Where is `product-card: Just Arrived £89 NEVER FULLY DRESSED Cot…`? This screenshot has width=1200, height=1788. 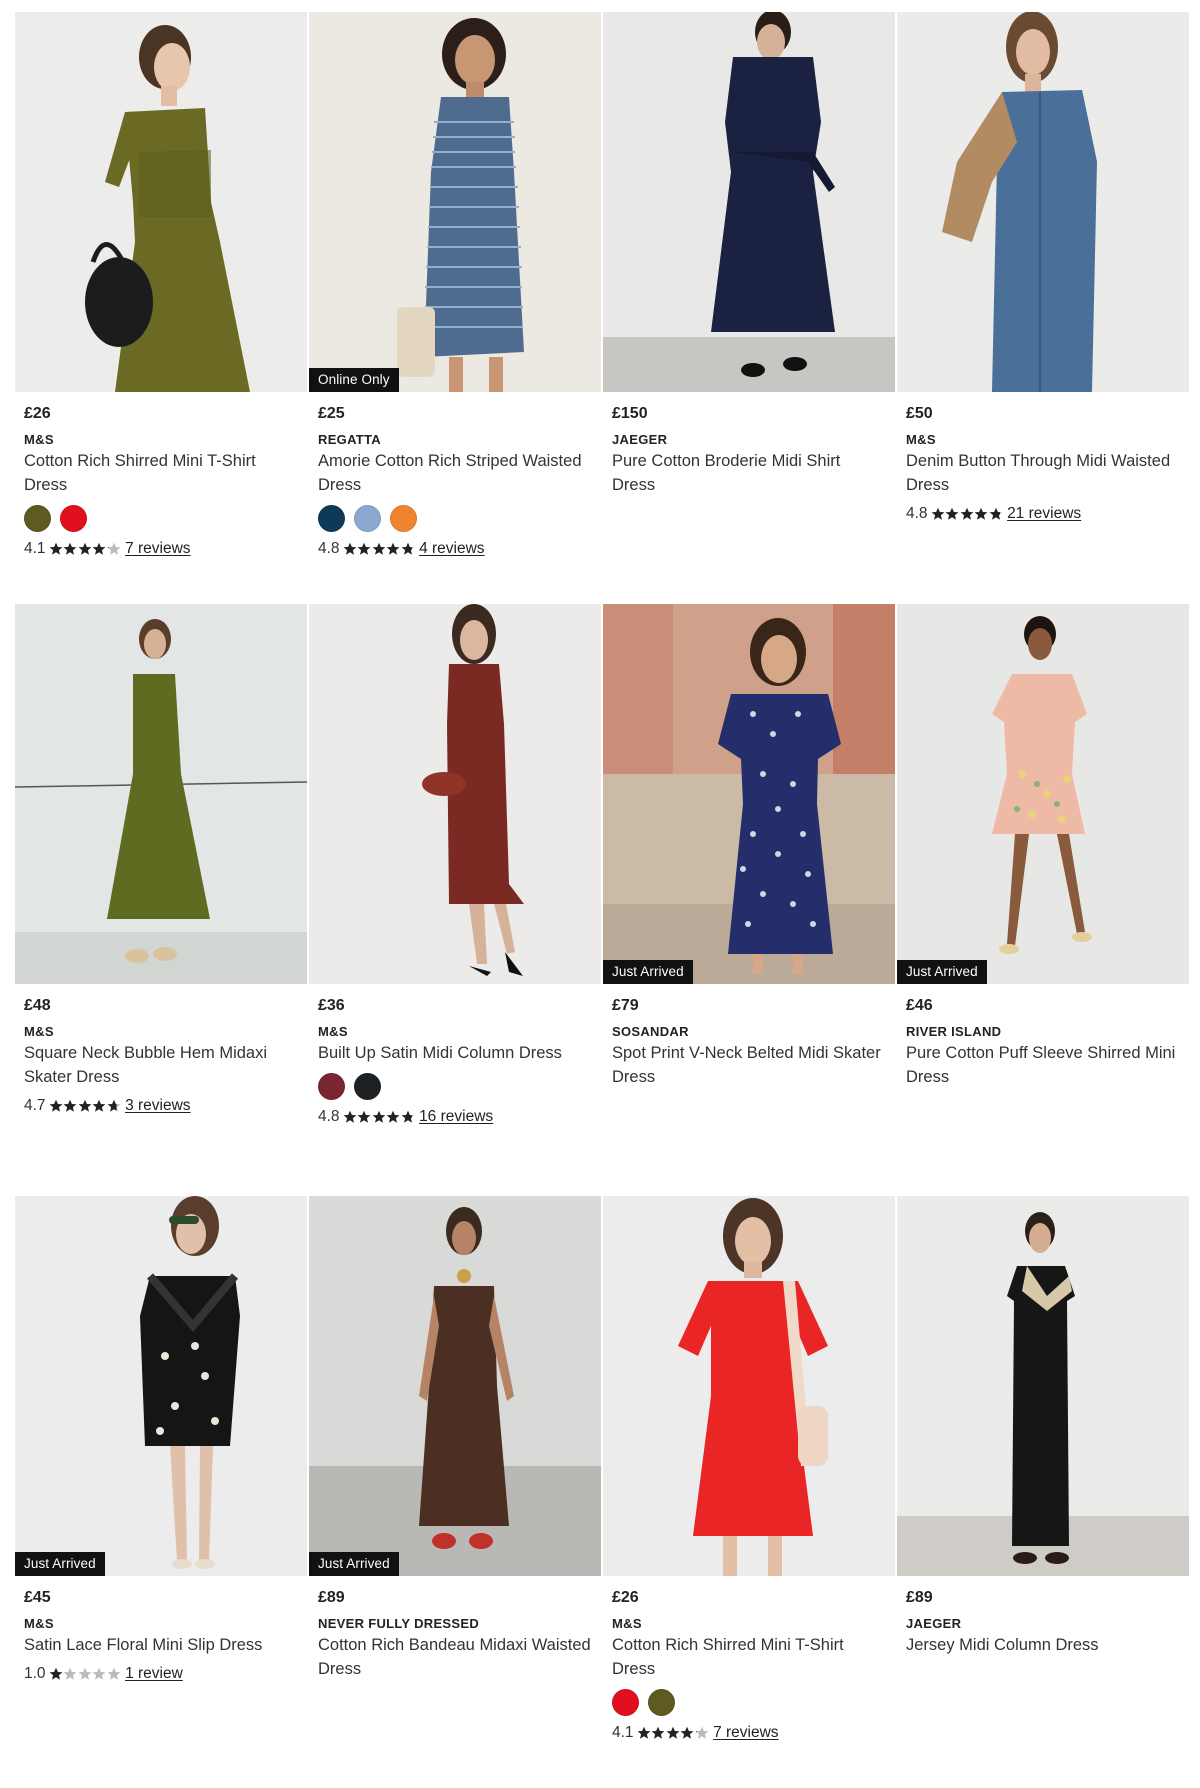
product-card: Just Arrived £89 NEVER FULLY DRESSED Cot… is located at coordinates (455, 1492).